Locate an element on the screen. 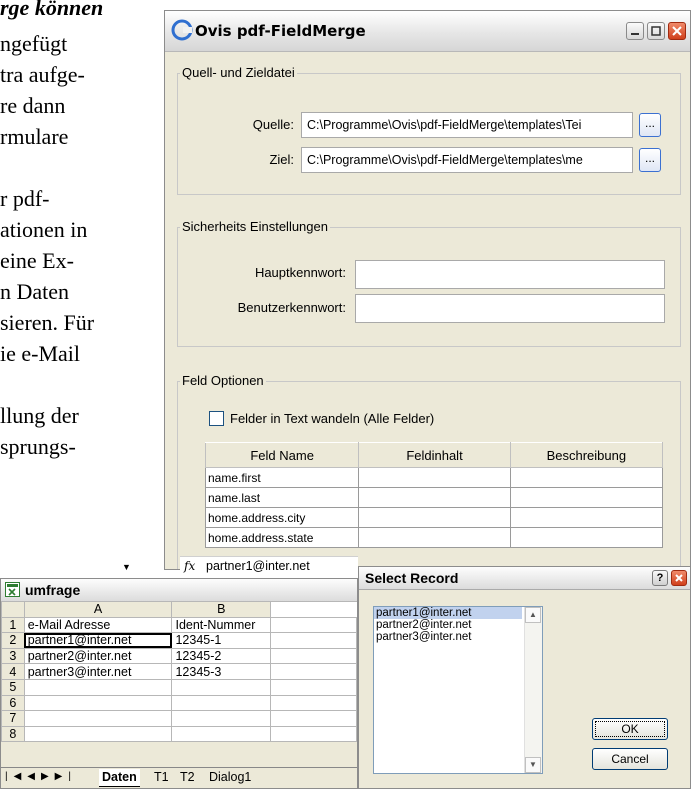 Image resolution: width=691 pixels, height=789 pixels. cell: partner2@inter.net is located at coordinates (98, 656).